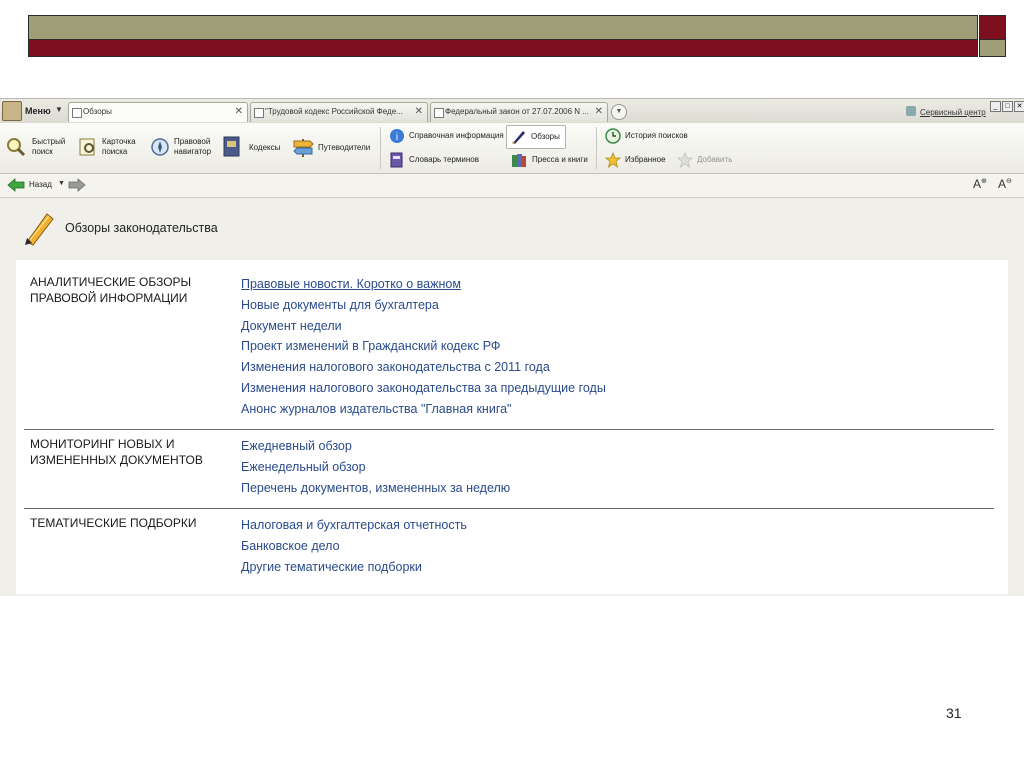 The width and height of the screenshot is (1024, 767). I want to click on navigation-bar: Назад ▼ A⊕ A⊖, so click(512, 186).